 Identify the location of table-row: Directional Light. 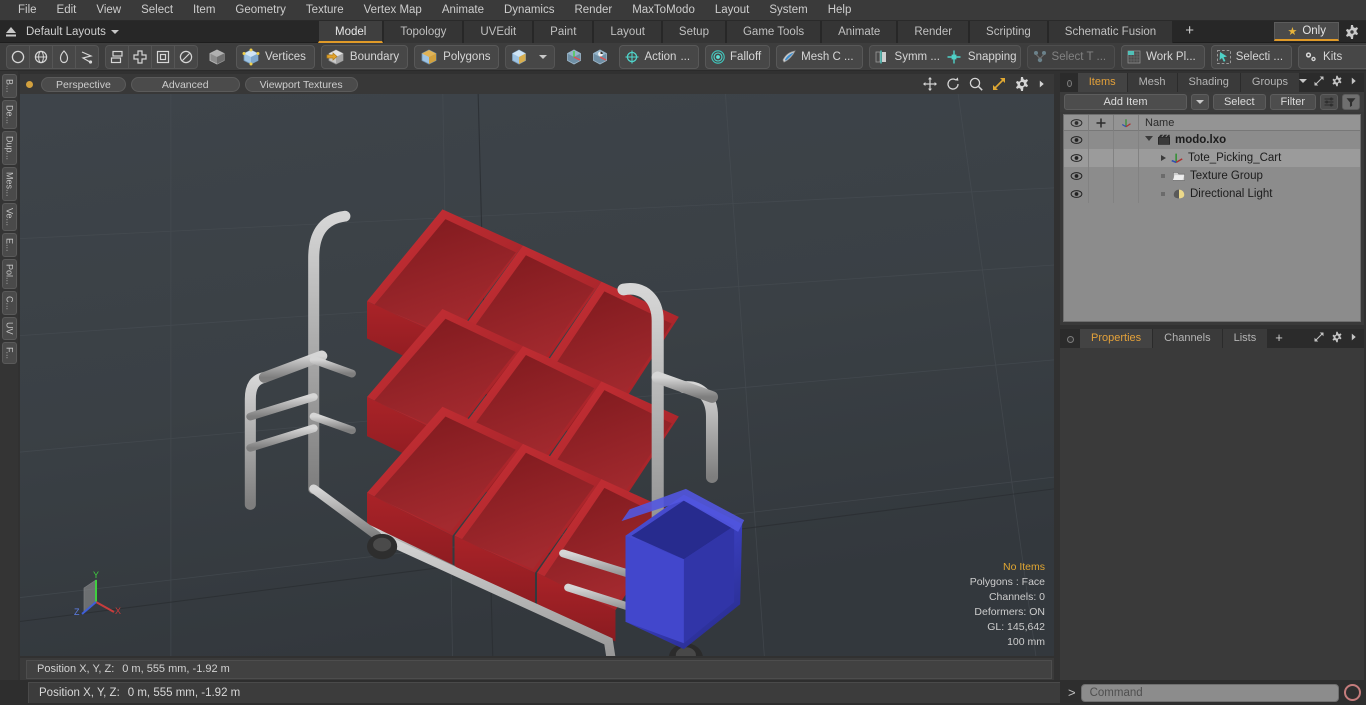
(1212, 194).